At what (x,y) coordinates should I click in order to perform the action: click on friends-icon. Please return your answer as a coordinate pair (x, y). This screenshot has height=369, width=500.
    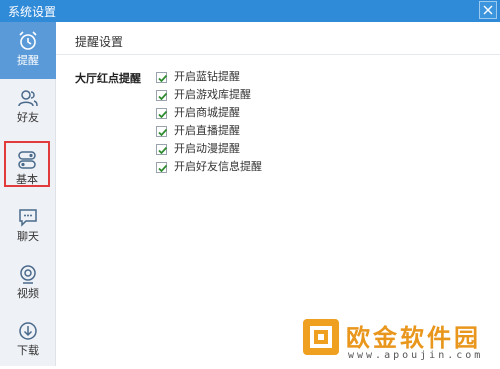
    Looking at the image, I should click on (28, 98).